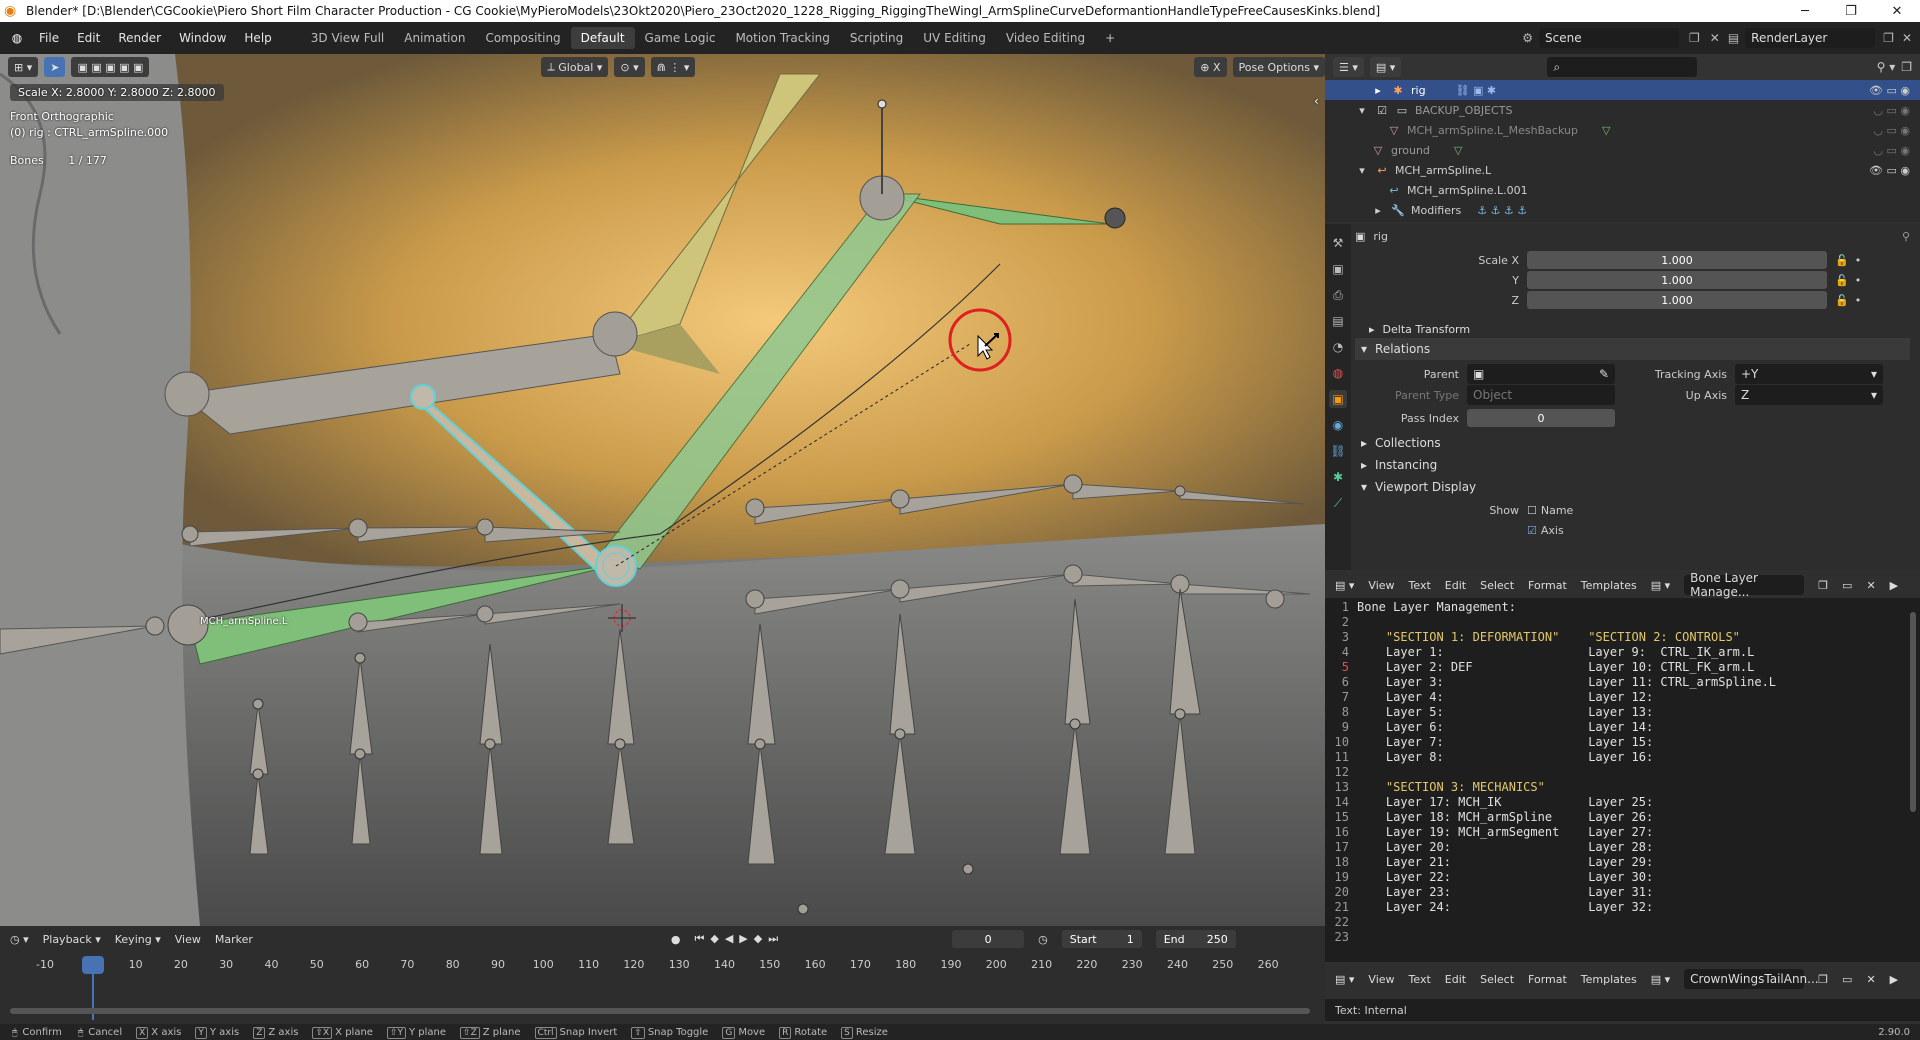  What do you see at coordinates (1541, 418) in the screenshot?
I see `pass-index-field: 0` at bounding box center [1541, 418].